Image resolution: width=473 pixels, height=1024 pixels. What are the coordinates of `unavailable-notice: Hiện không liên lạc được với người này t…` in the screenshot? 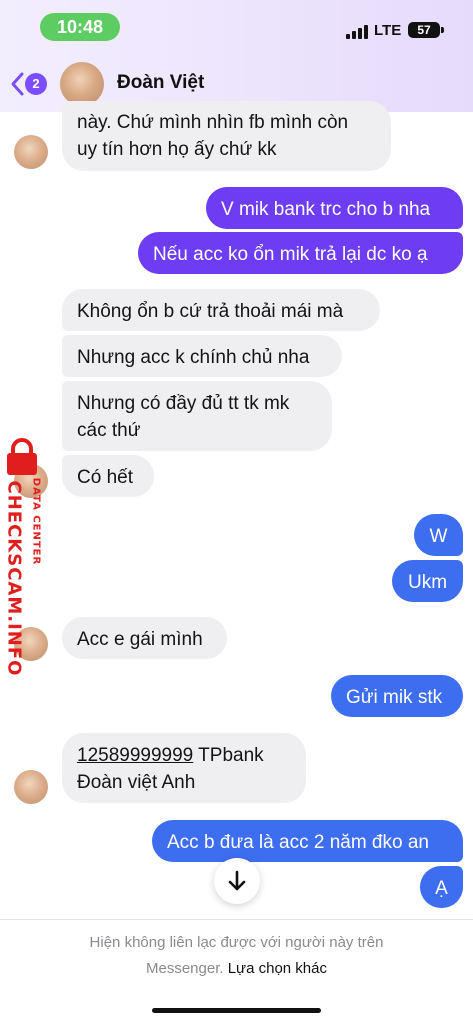 It's located at (236, 956).